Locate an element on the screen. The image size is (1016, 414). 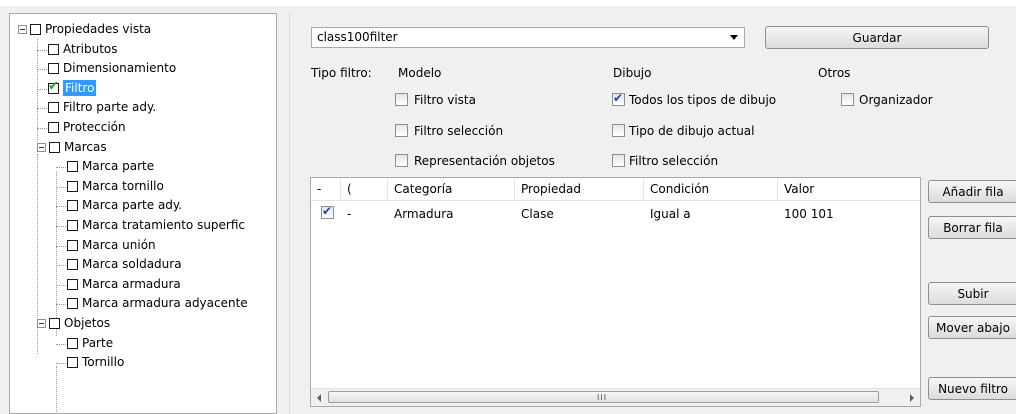
tree-item-label: Marcas is located at coordinates (85, 146).